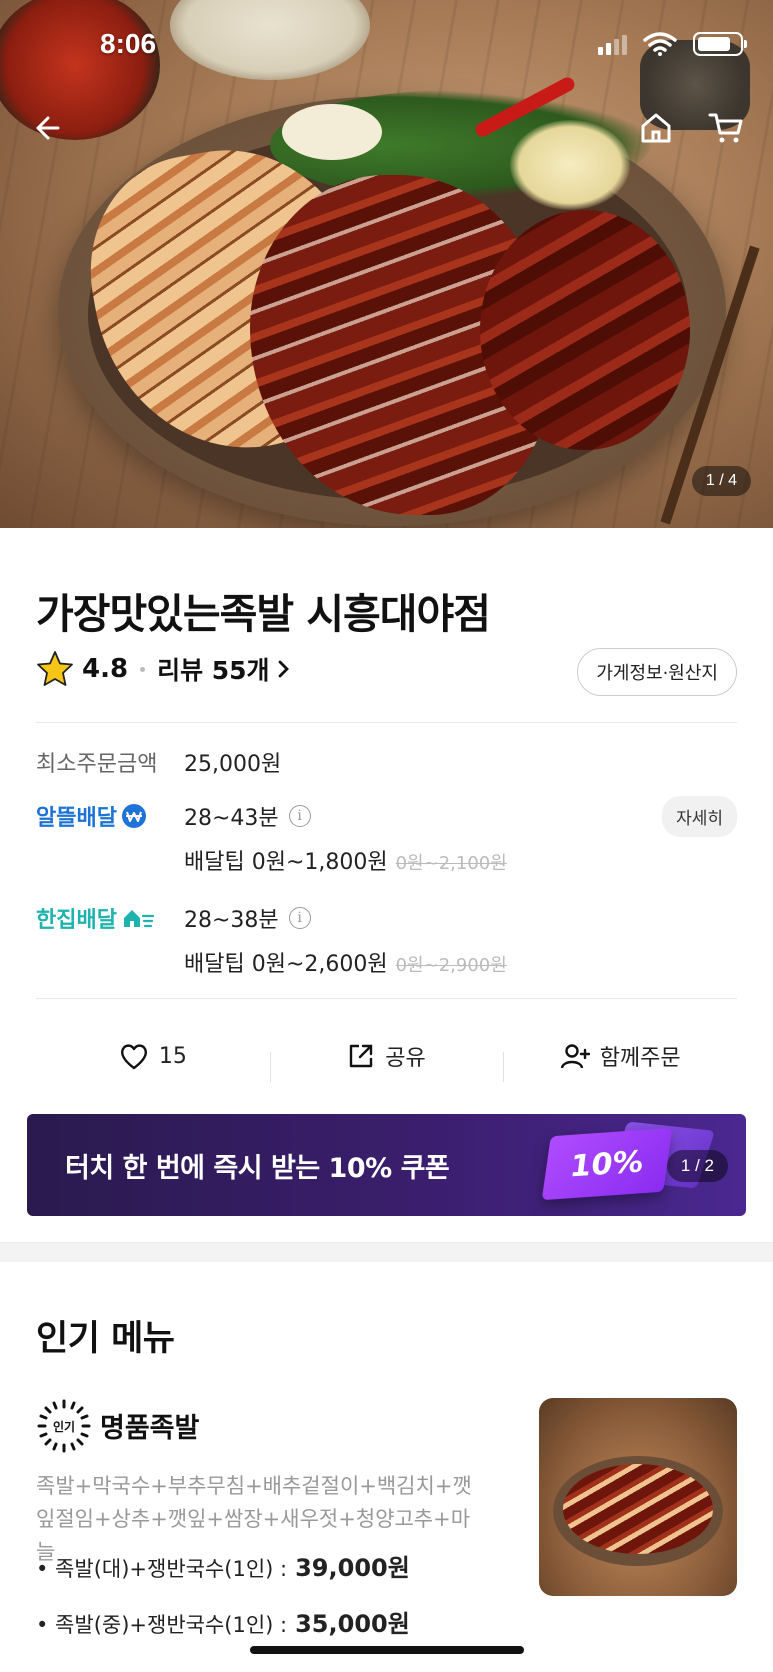 This screenshot has height=1672, width=773. I want to click on coupon-banner: 터치 한 번에 즉시 받는 10% 쿠폰 10% 1 / 2, so click(386, 1165).